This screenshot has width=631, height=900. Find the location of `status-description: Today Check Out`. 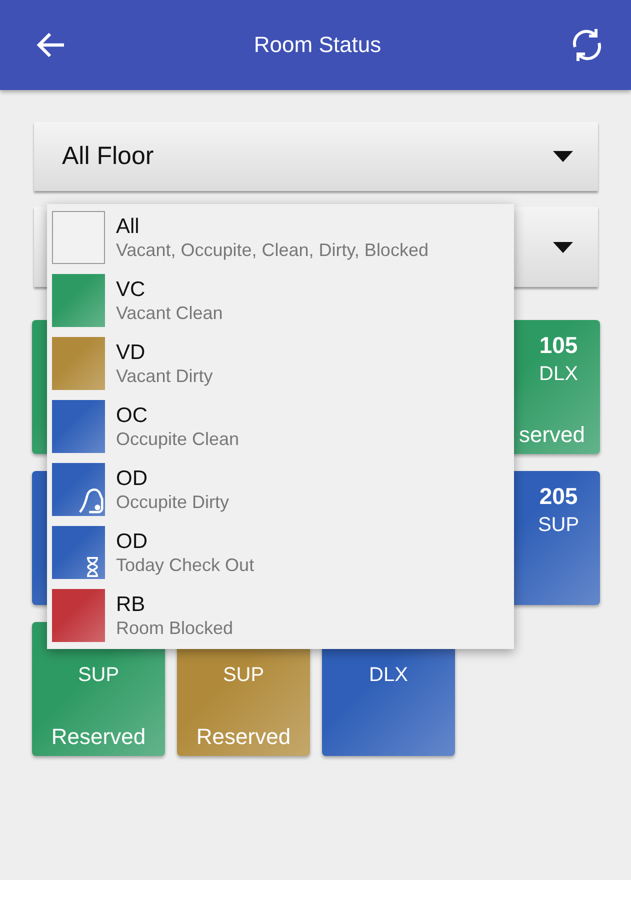

status-description: Today Check Out is located at coordinates (185, 565).